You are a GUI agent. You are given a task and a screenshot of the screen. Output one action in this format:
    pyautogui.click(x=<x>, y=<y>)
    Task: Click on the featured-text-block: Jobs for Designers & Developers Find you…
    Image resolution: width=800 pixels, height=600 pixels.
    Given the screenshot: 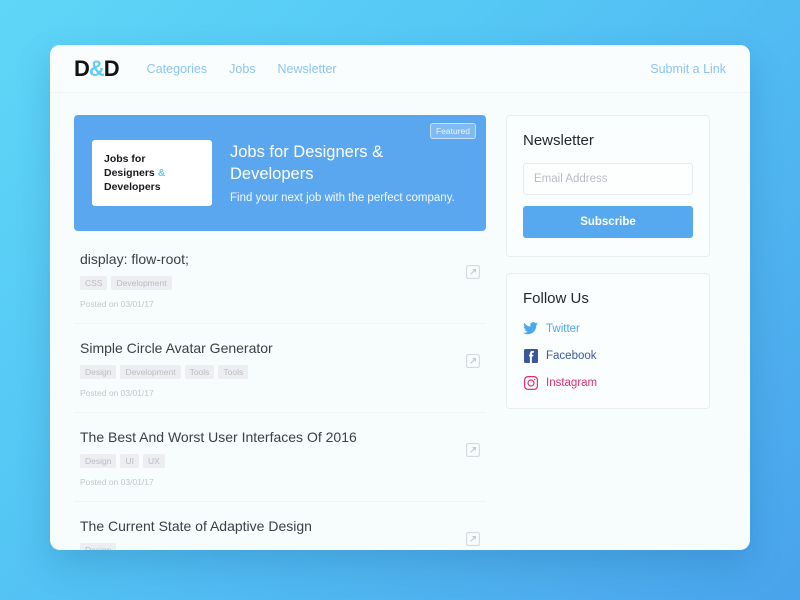 What is the action you would take?
    pyautogui.click(x=333, y=172)
    